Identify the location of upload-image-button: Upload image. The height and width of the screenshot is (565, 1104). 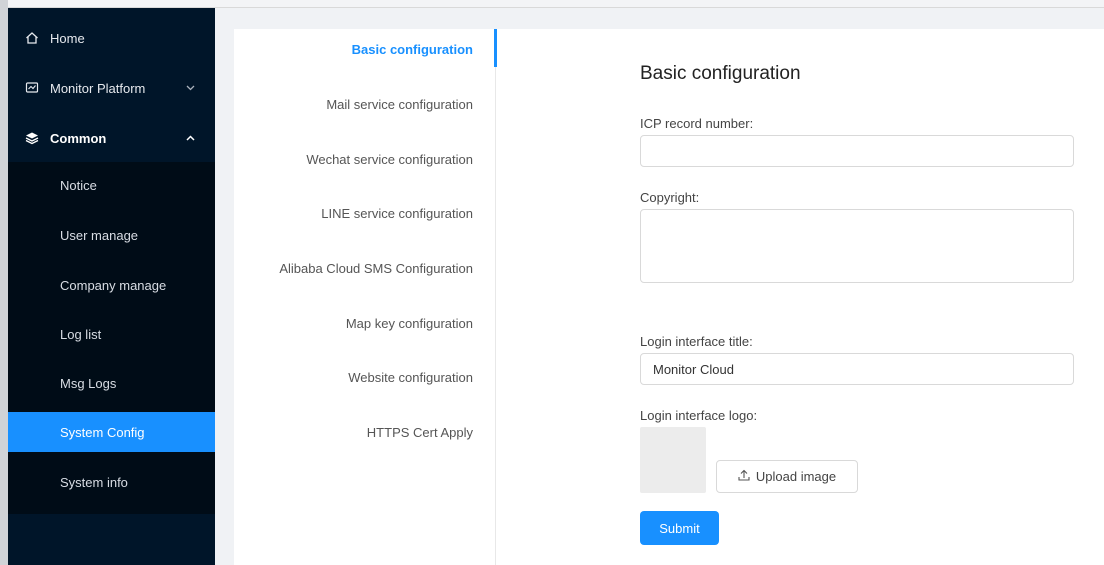
(787, 476).